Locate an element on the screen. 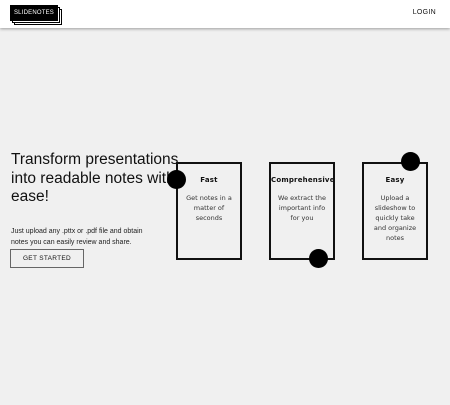  feature-card-fast: Fast Get notes in a matter of seconds is located at coordinates (209, 211).